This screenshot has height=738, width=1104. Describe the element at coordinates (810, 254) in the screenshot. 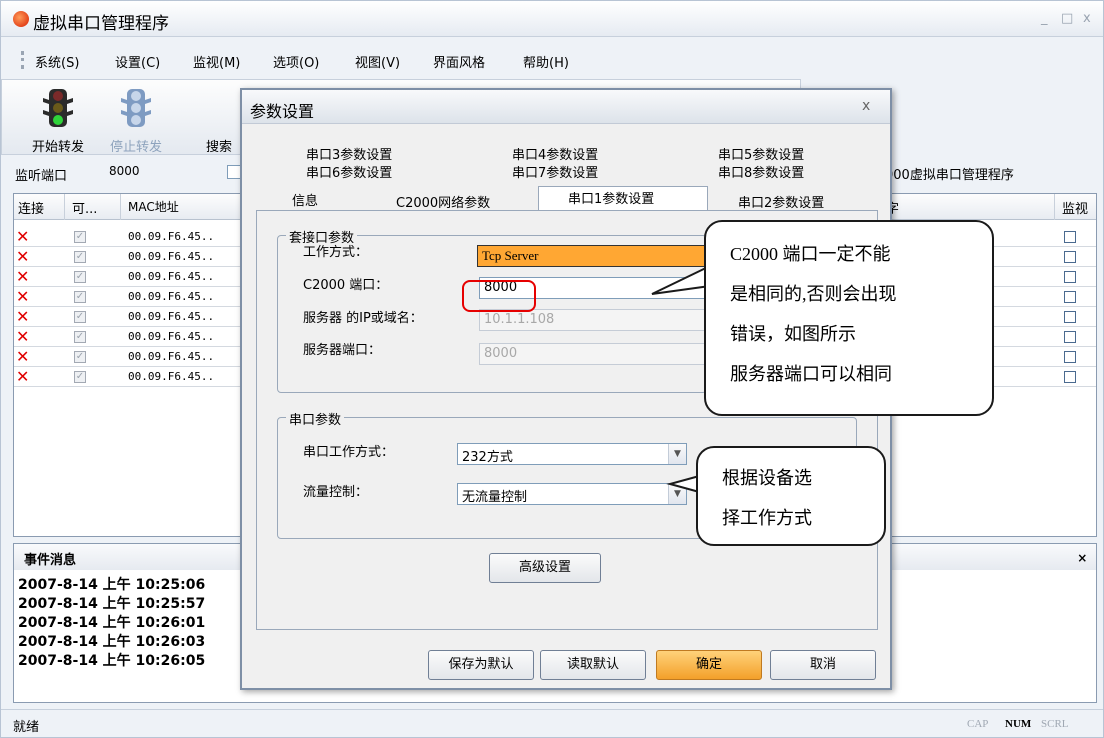

I see `callout-text: C2000 端口一定不能` at that location.